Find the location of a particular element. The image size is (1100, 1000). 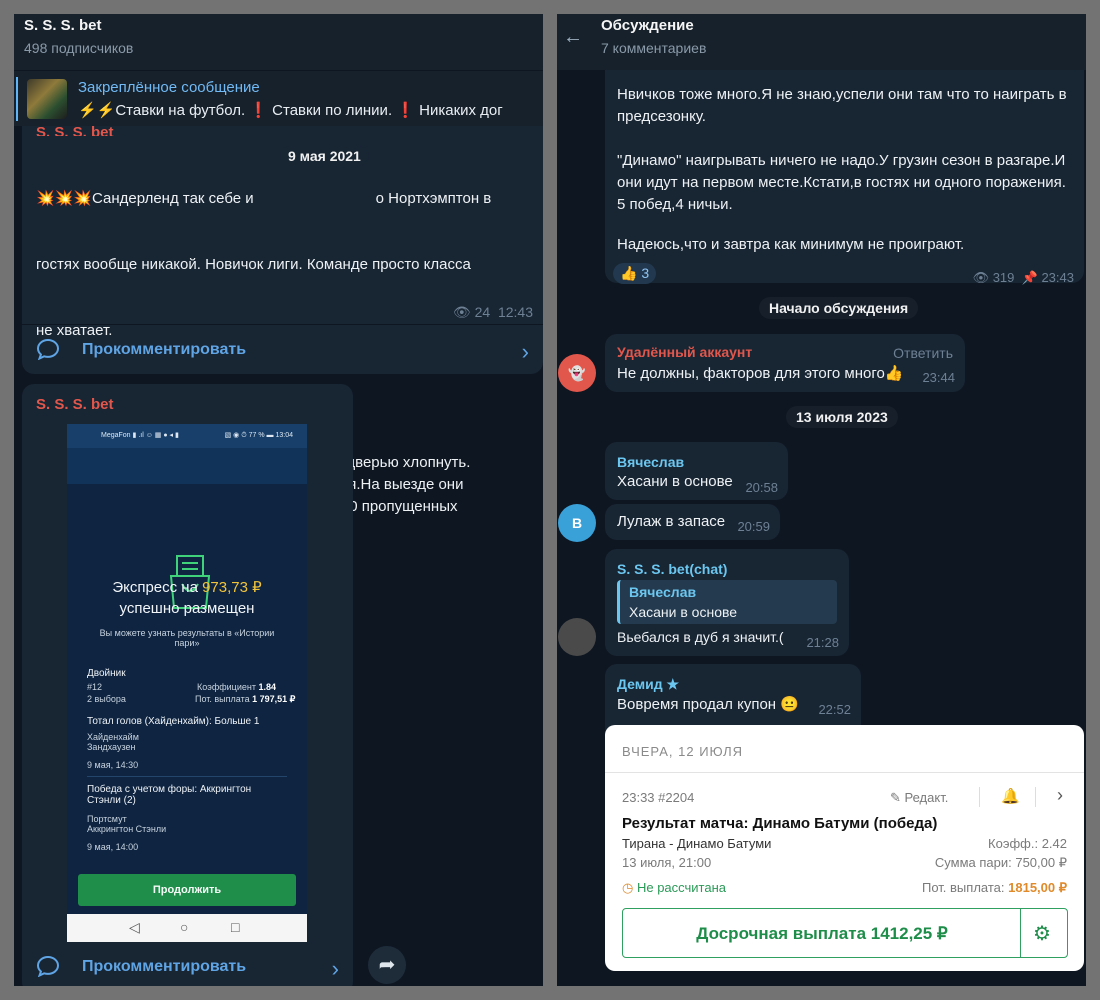

channel-header: S. S. S. bet 498 подписчиков is located at coordinates (278, 42).